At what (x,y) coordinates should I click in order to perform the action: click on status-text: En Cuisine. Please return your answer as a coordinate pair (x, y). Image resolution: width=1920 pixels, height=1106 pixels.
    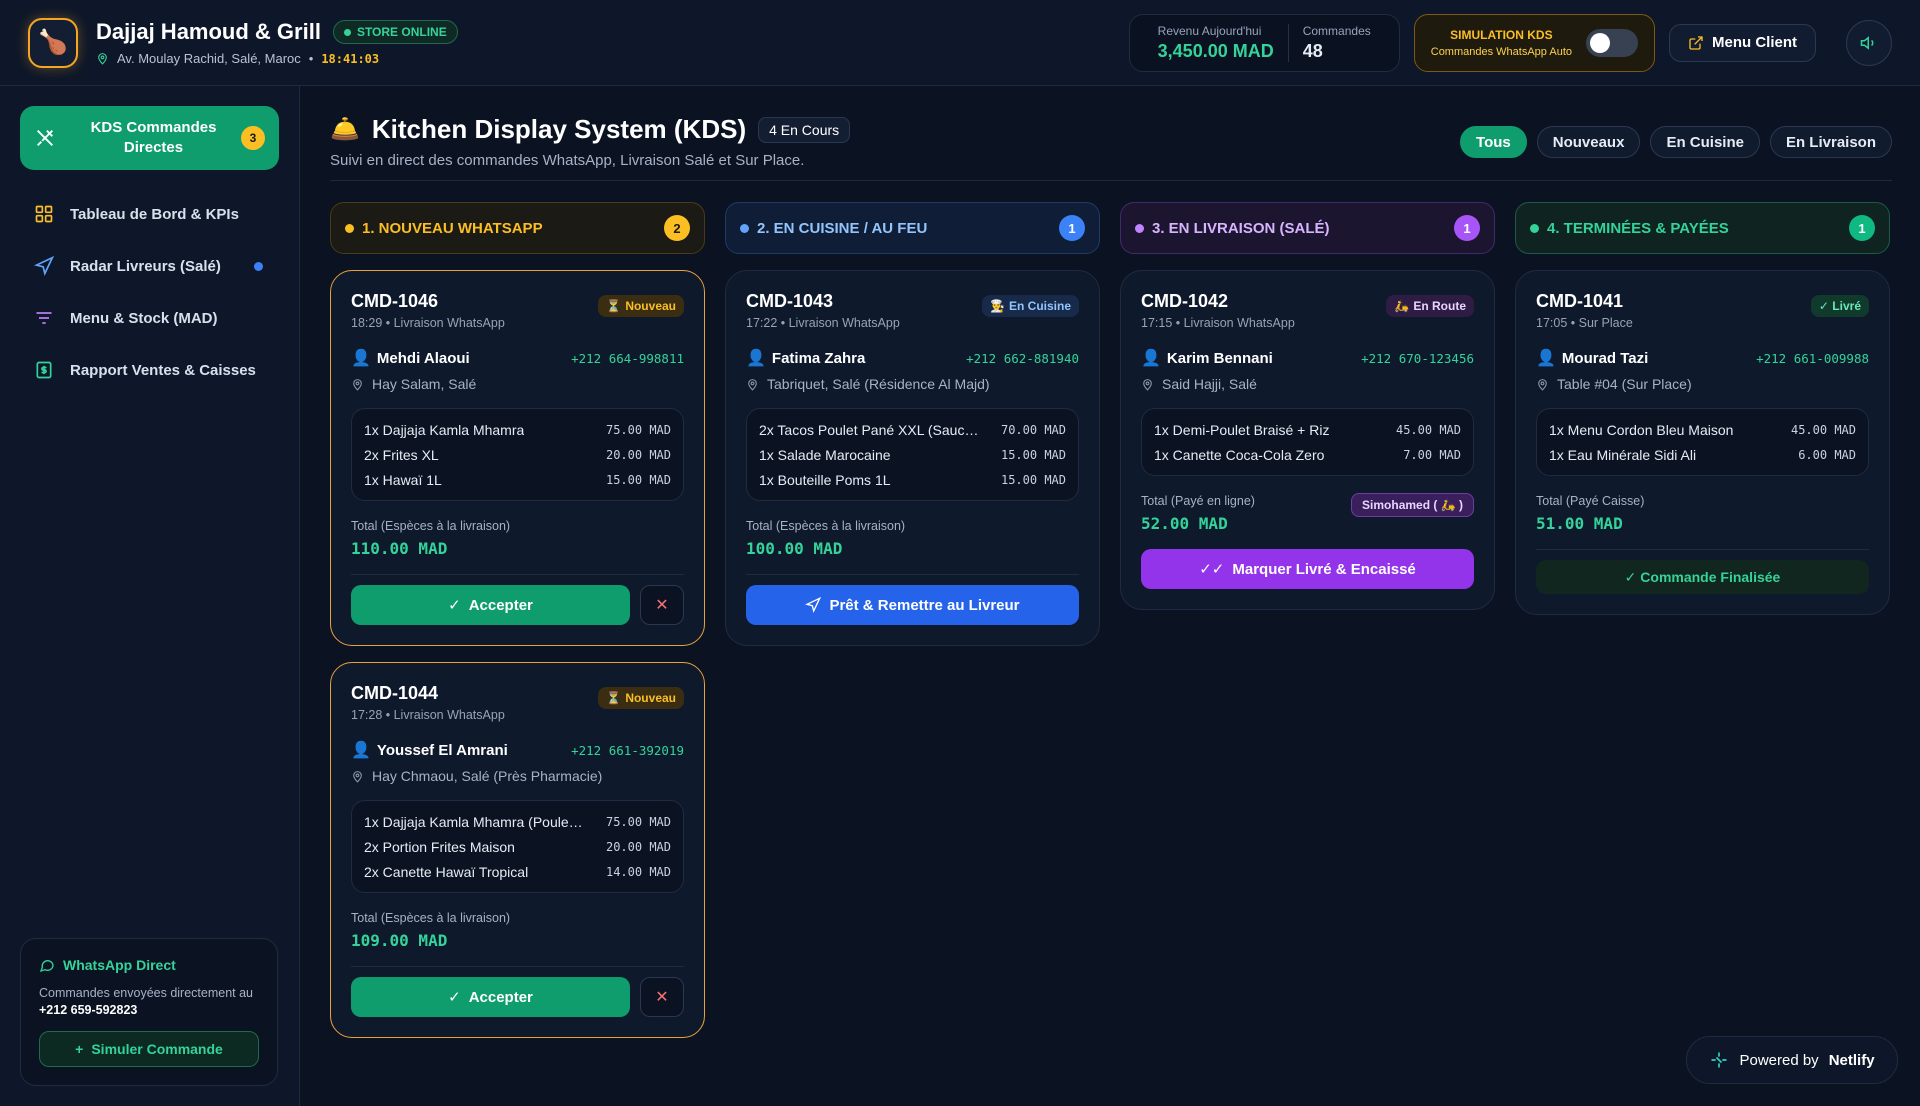
    Looking at the image, I should click on (1039, 306).